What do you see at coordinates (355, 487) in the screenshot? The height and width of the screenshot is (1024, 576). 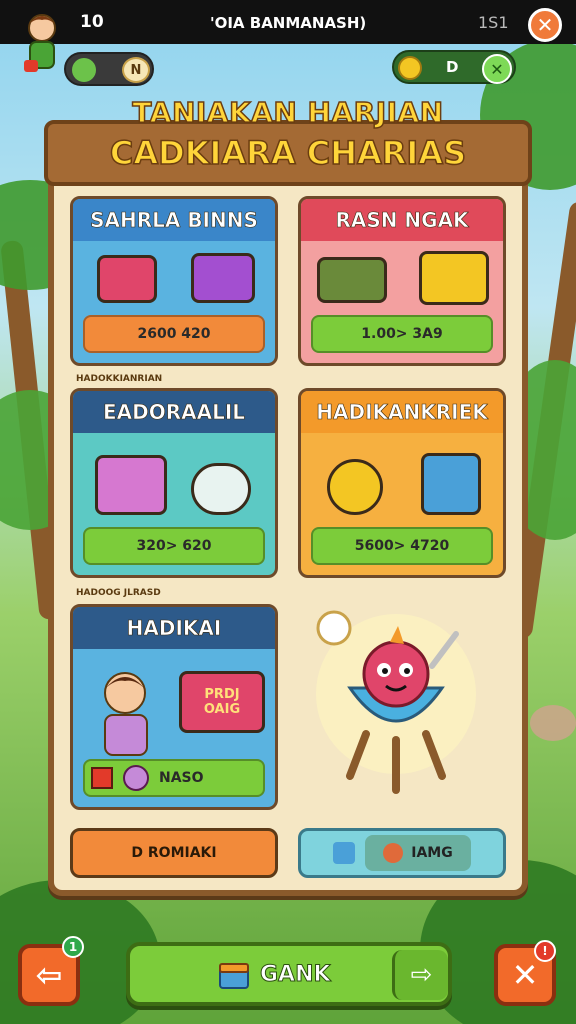 I see `gear-wrench-icon` at bounding box center [355, 487].